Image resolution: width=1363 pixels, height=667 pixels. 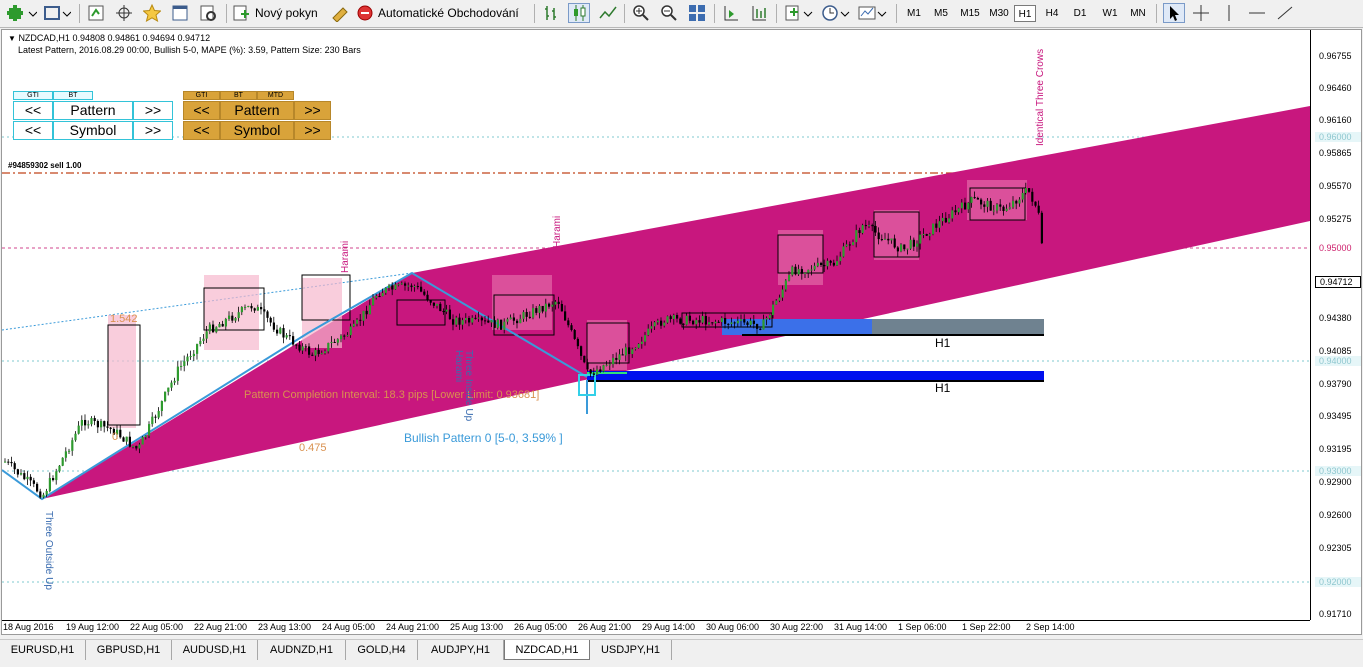 I want to click on auto-trading-button: Automatické Obchodování, so click(x=441, y=13).